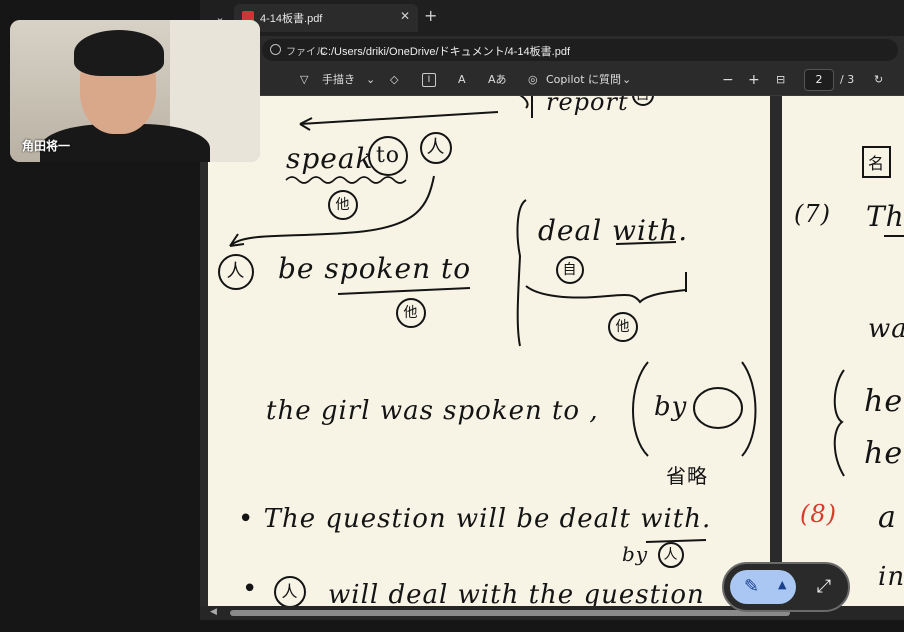  I want to click on page-number-input: 2, so click(819, 80).